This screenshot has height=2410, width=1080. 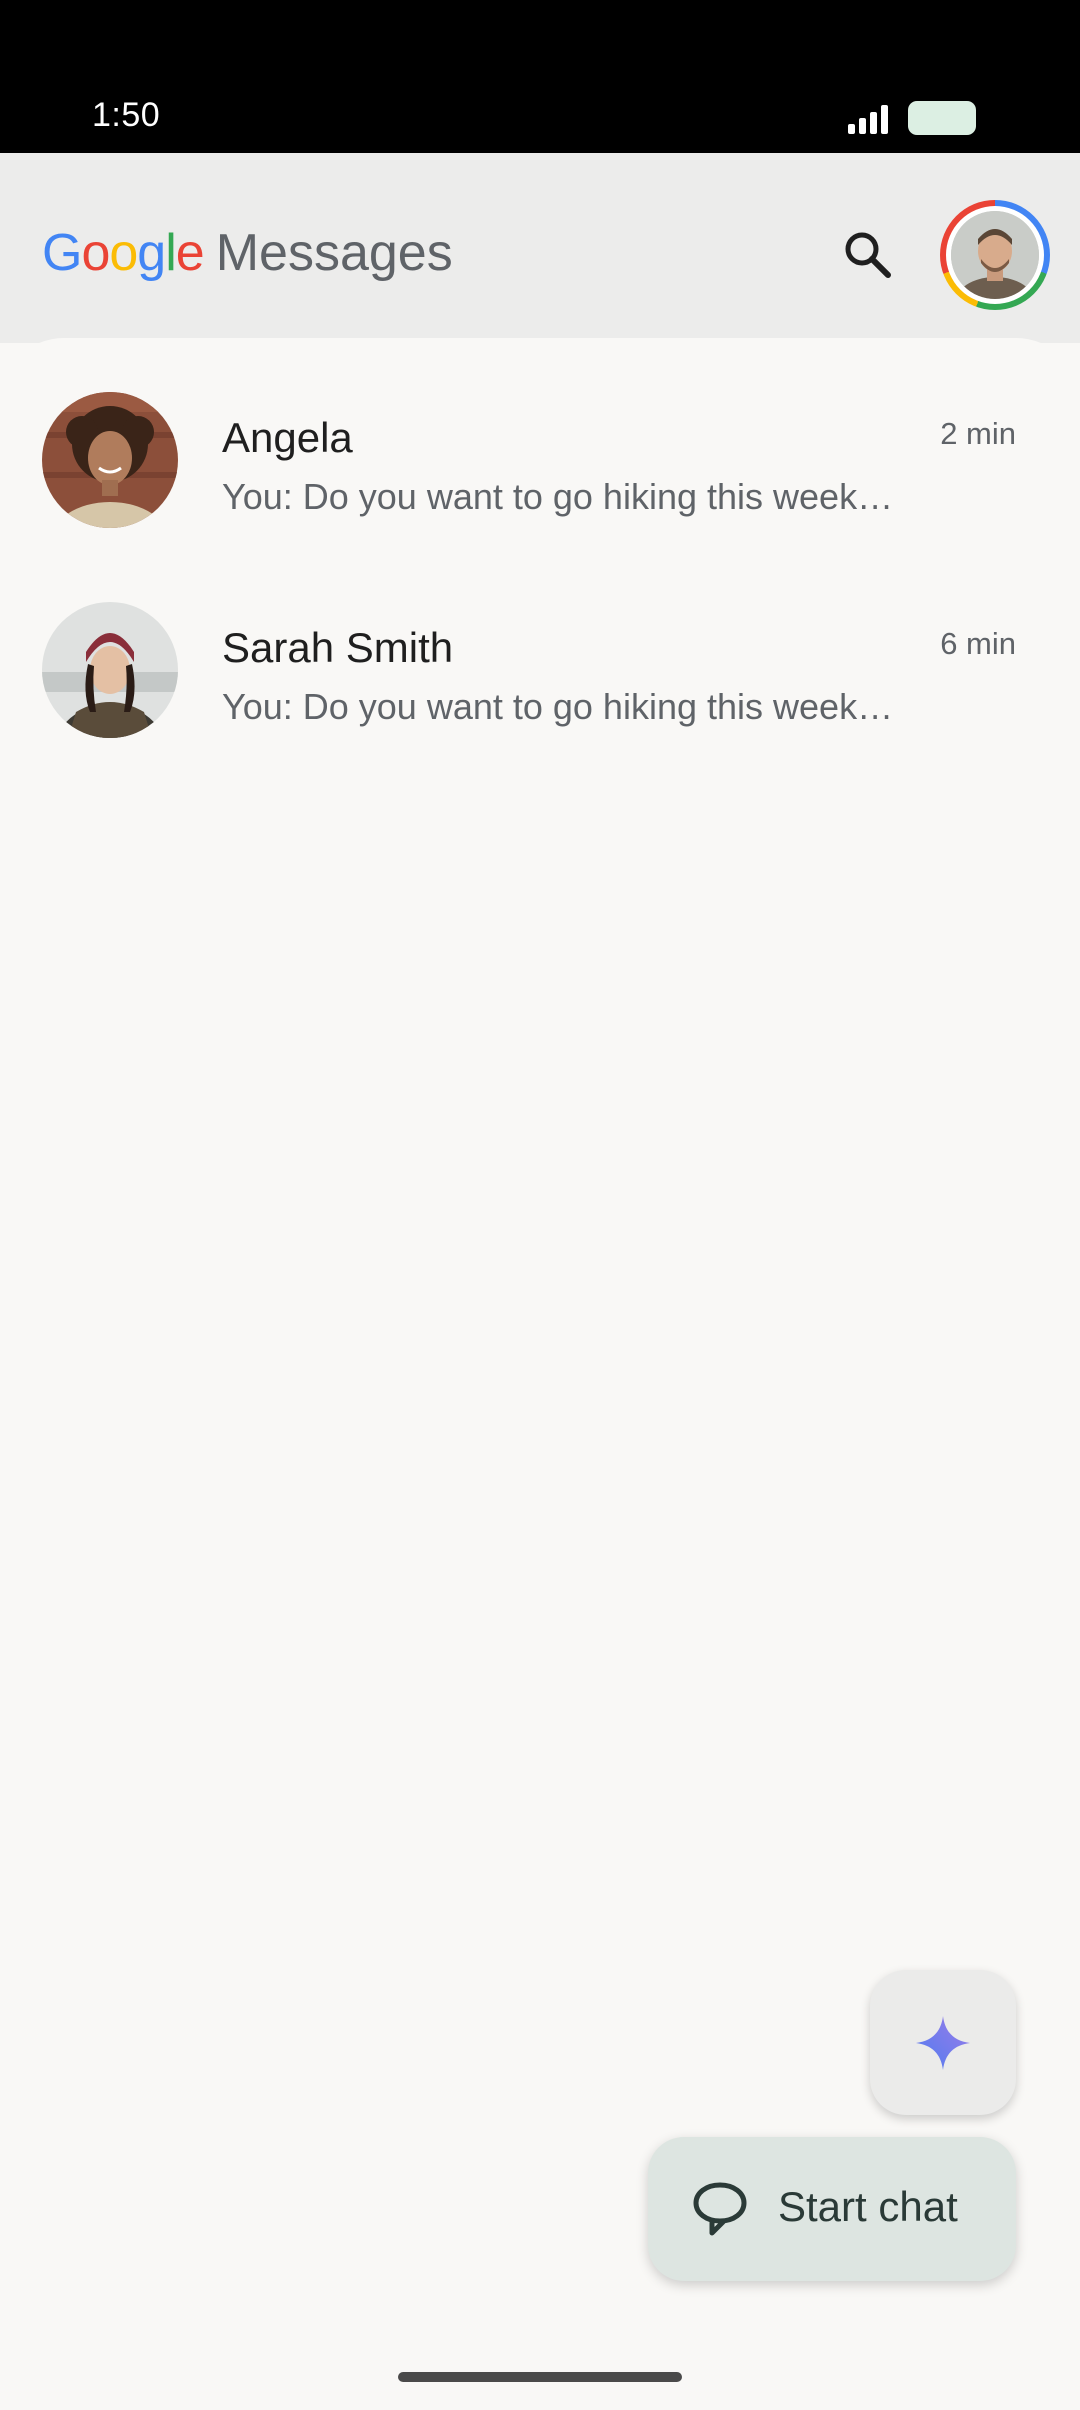 I want to click on message-timestamp: 6 min, so click(x=978, y=643).